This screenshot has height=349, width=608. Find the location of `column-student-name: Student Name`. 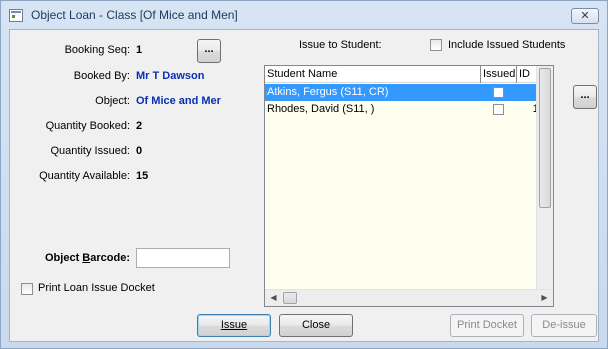

column-student-name: Student Name is located at coordinates (373, 74).